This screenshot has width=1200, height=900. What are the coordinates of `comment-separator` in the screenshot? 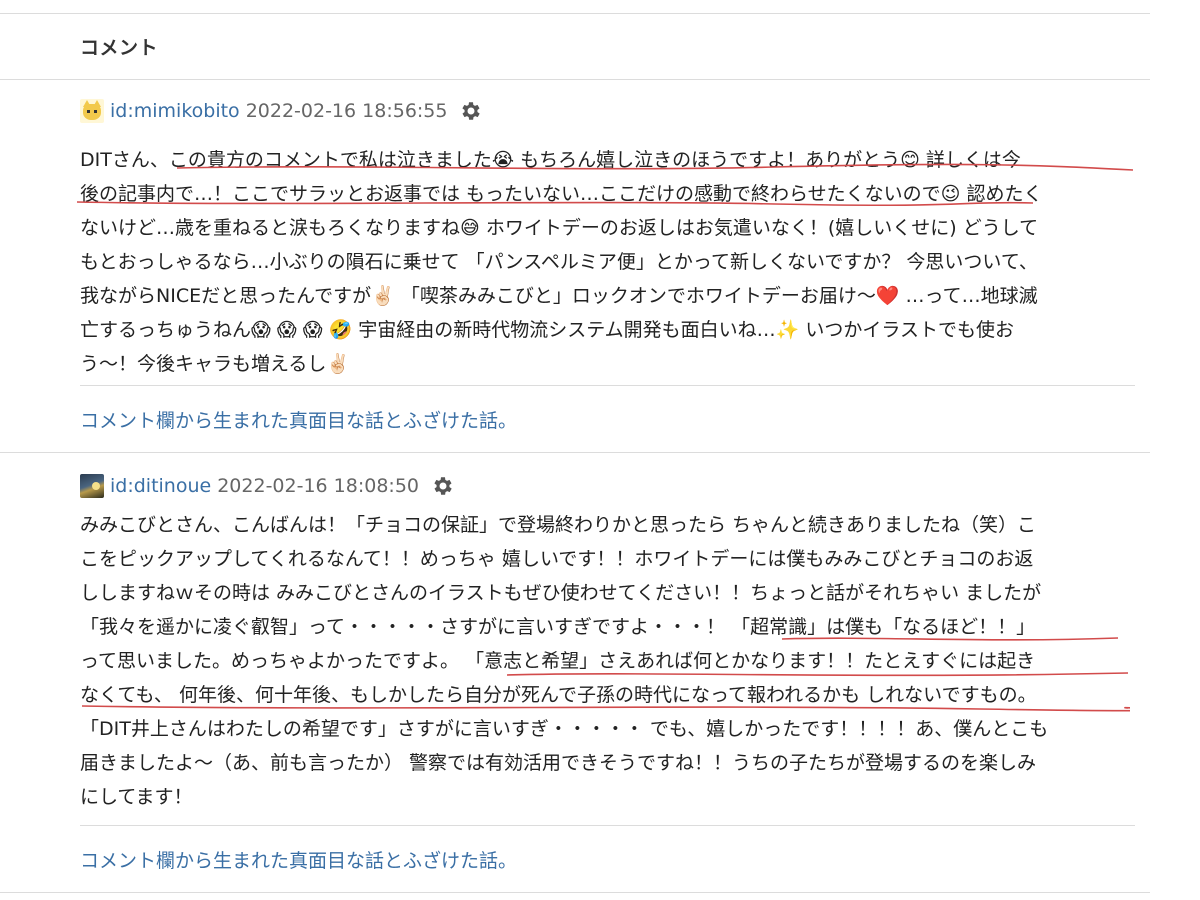 It's located at (575, 452).